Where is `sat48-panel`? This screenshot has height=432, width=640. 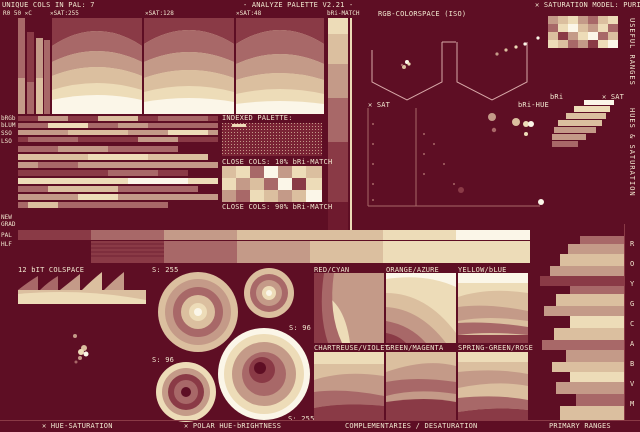
sat48-panel is located at coordinates (280, 66).